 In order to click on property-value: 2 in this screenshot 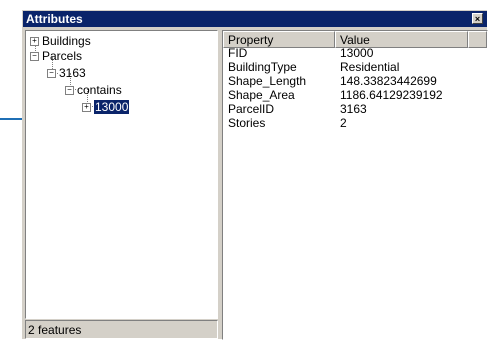, I will do `click(343, 123)`.